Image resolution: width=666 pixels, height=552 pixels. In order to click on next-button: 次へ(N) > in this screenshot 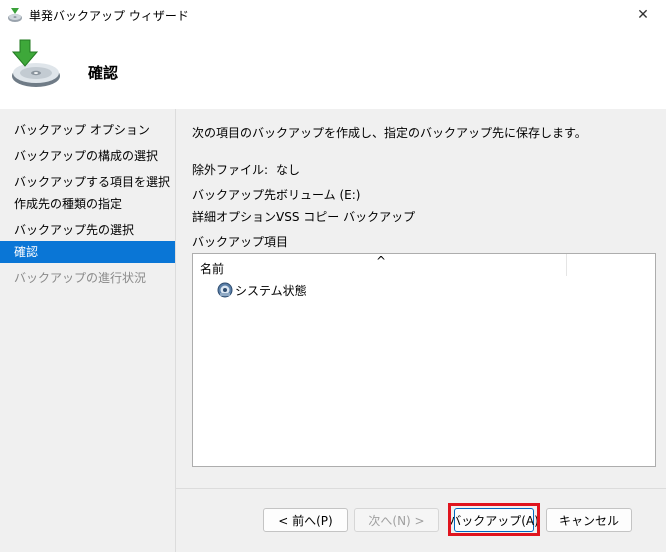, I will do `click(396, 520)`.